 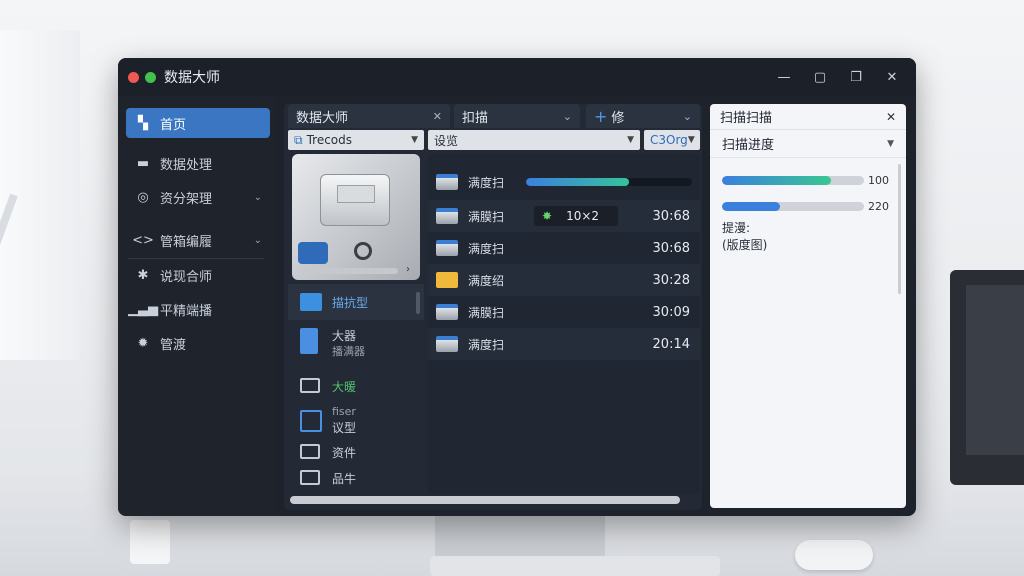 What do you see at coordinates (899, 229) in the screenshot?
I see `panel-scrollbar` at bounding box center [899, 229].